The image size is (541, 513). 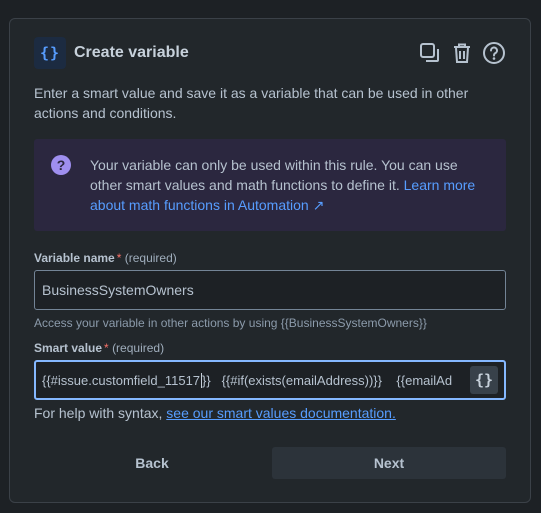 I want to click on panel-title: Create variable, so click(x=131, y=52).